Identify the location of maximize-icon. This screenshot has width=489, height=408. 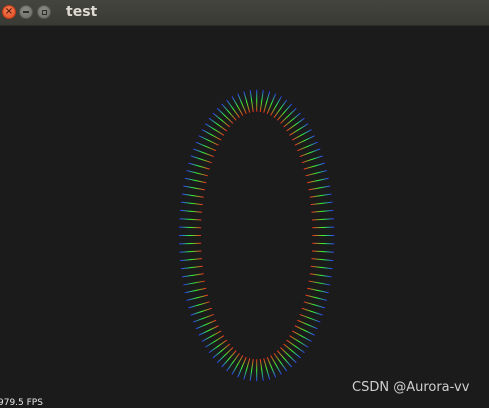
(44, 12).